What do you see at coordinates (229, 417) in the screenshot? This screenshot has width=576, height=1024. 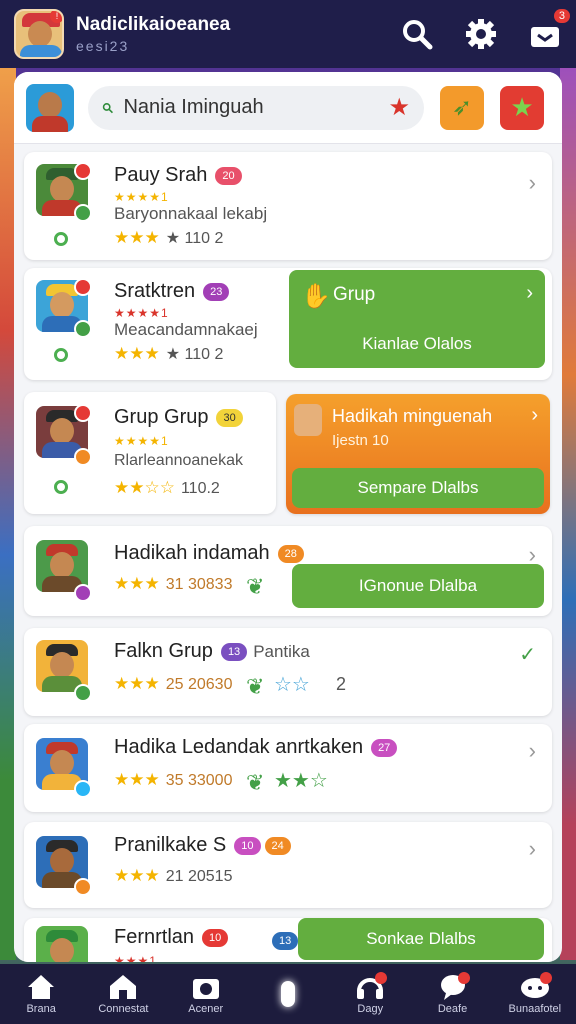 I see `item-badge: 30` at bounding box center [229, 417].